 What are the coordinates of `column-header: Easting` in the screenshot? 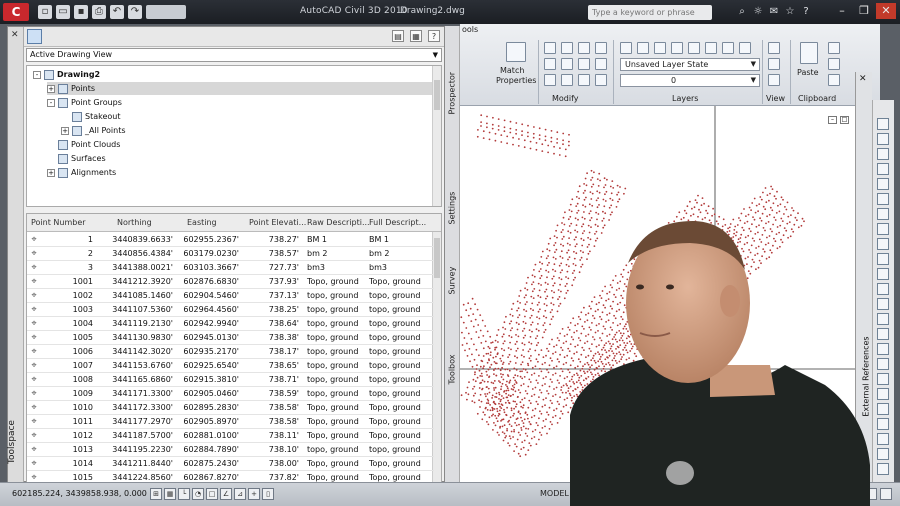 It's located at (202, 222).